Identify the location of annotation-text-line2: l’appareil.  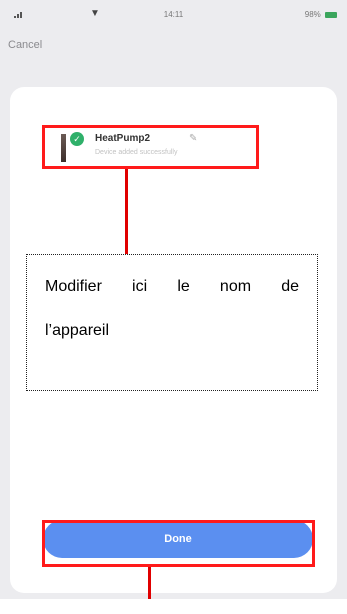
(77, 330).